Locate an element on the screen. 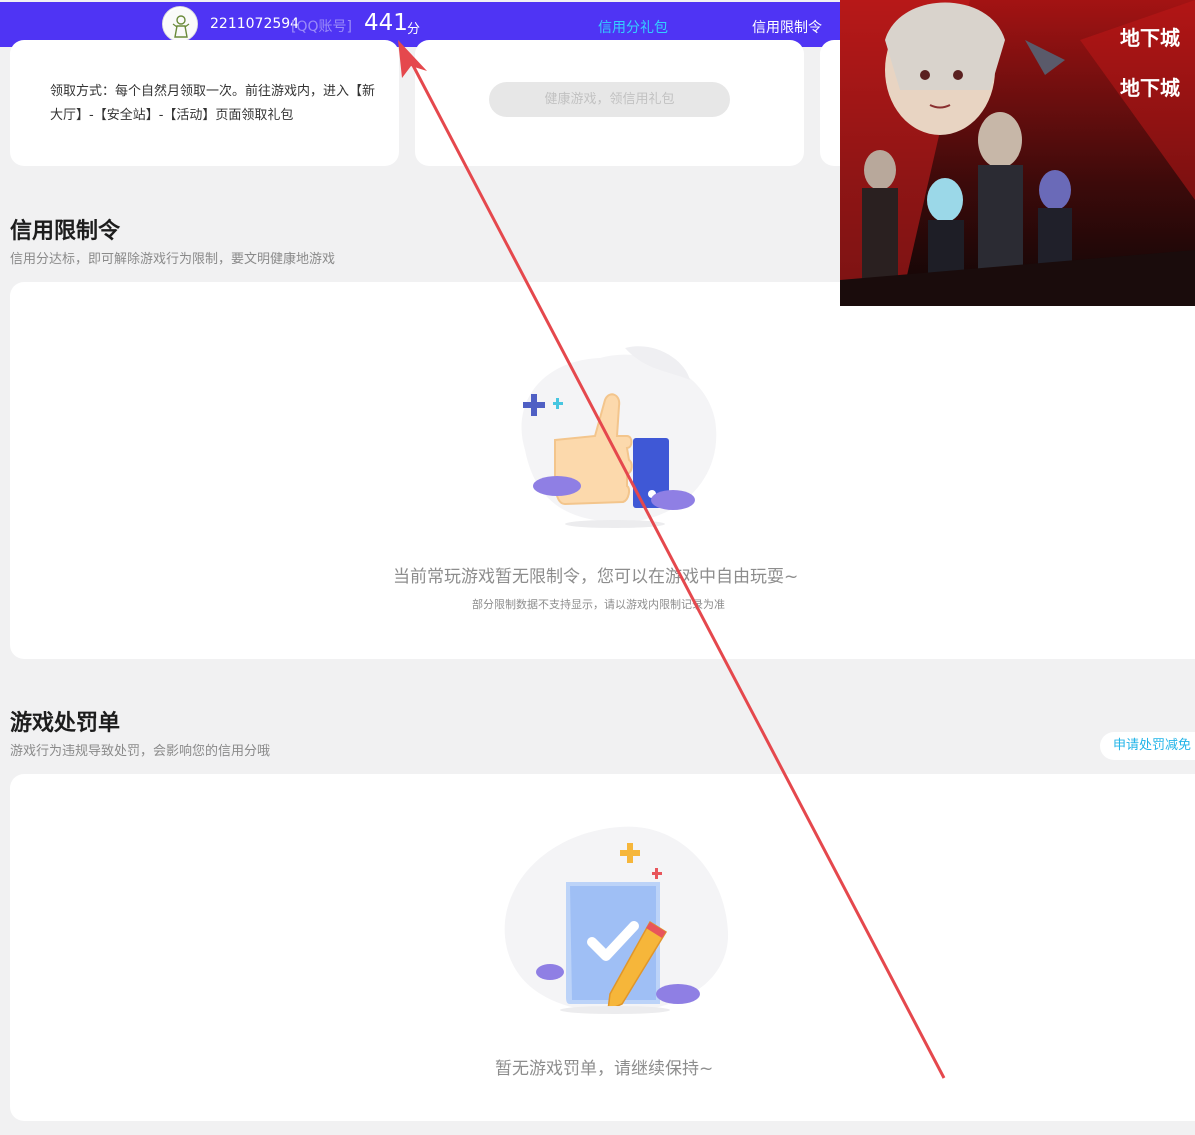 The width and height of the screenshot is (1195, 1135). tab-credit-gift: 信用分礼包 is located at coordinates (633, 27).